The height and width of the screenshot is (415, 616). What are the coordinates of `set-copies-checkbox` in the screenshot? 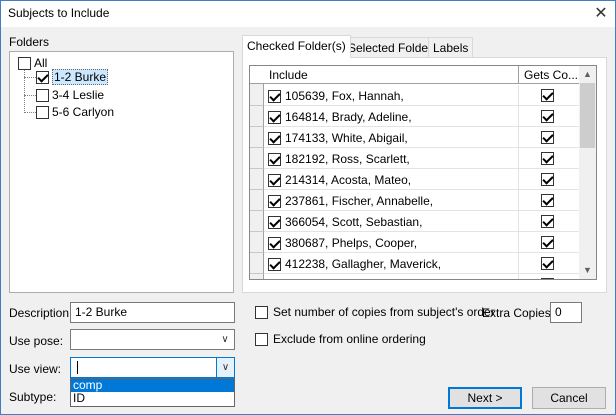 It's located at (261, 312).